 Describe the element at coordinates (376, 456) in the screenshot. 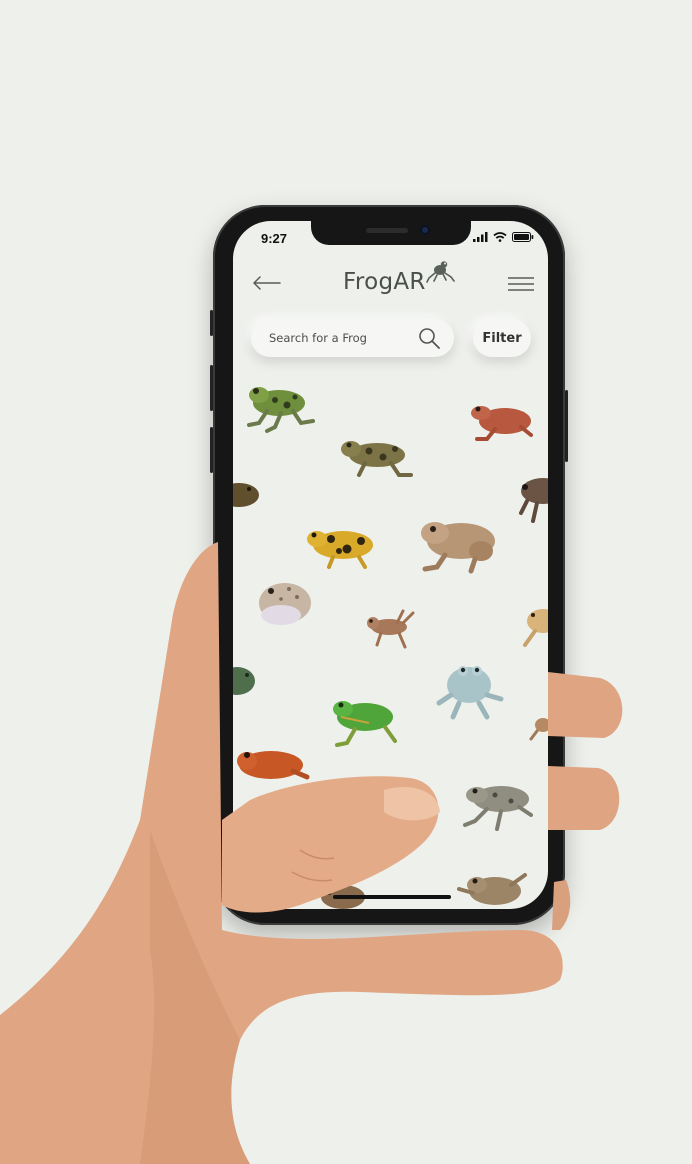

I see `frog-leopard-icon` at that location.